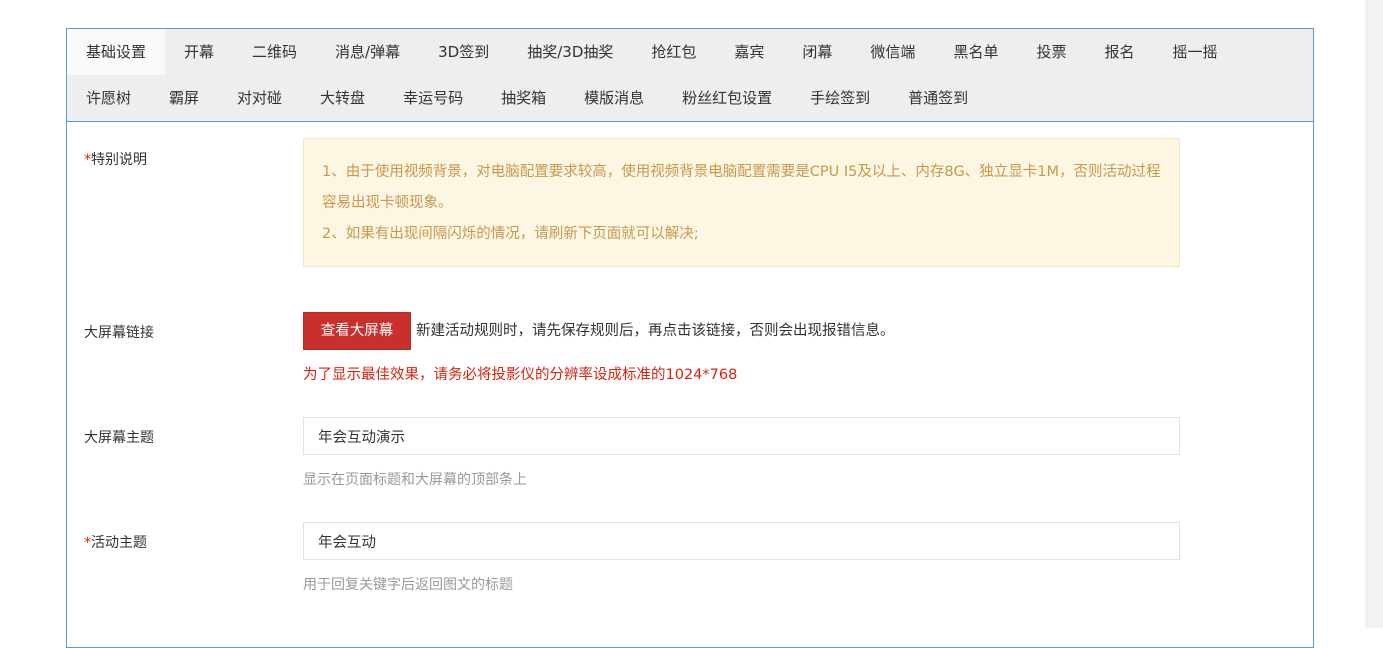 This screenshot has width=1383, height=648. What do you see at coordinates (119, 333) in the screenshot?
I see `screen-link-label: 大屏幕链接` at bounding box center [119, 333].